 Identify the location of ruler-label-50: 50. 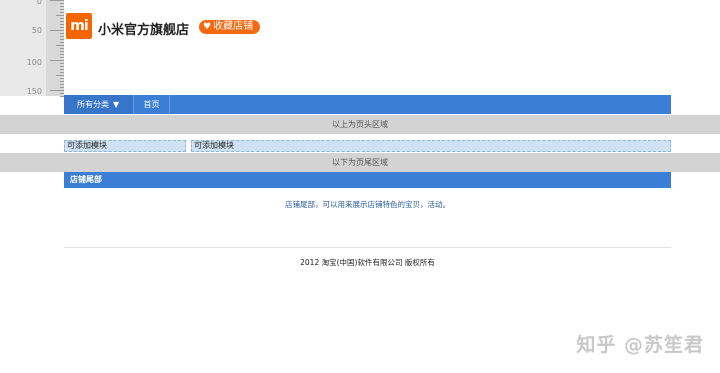
(36, 30).